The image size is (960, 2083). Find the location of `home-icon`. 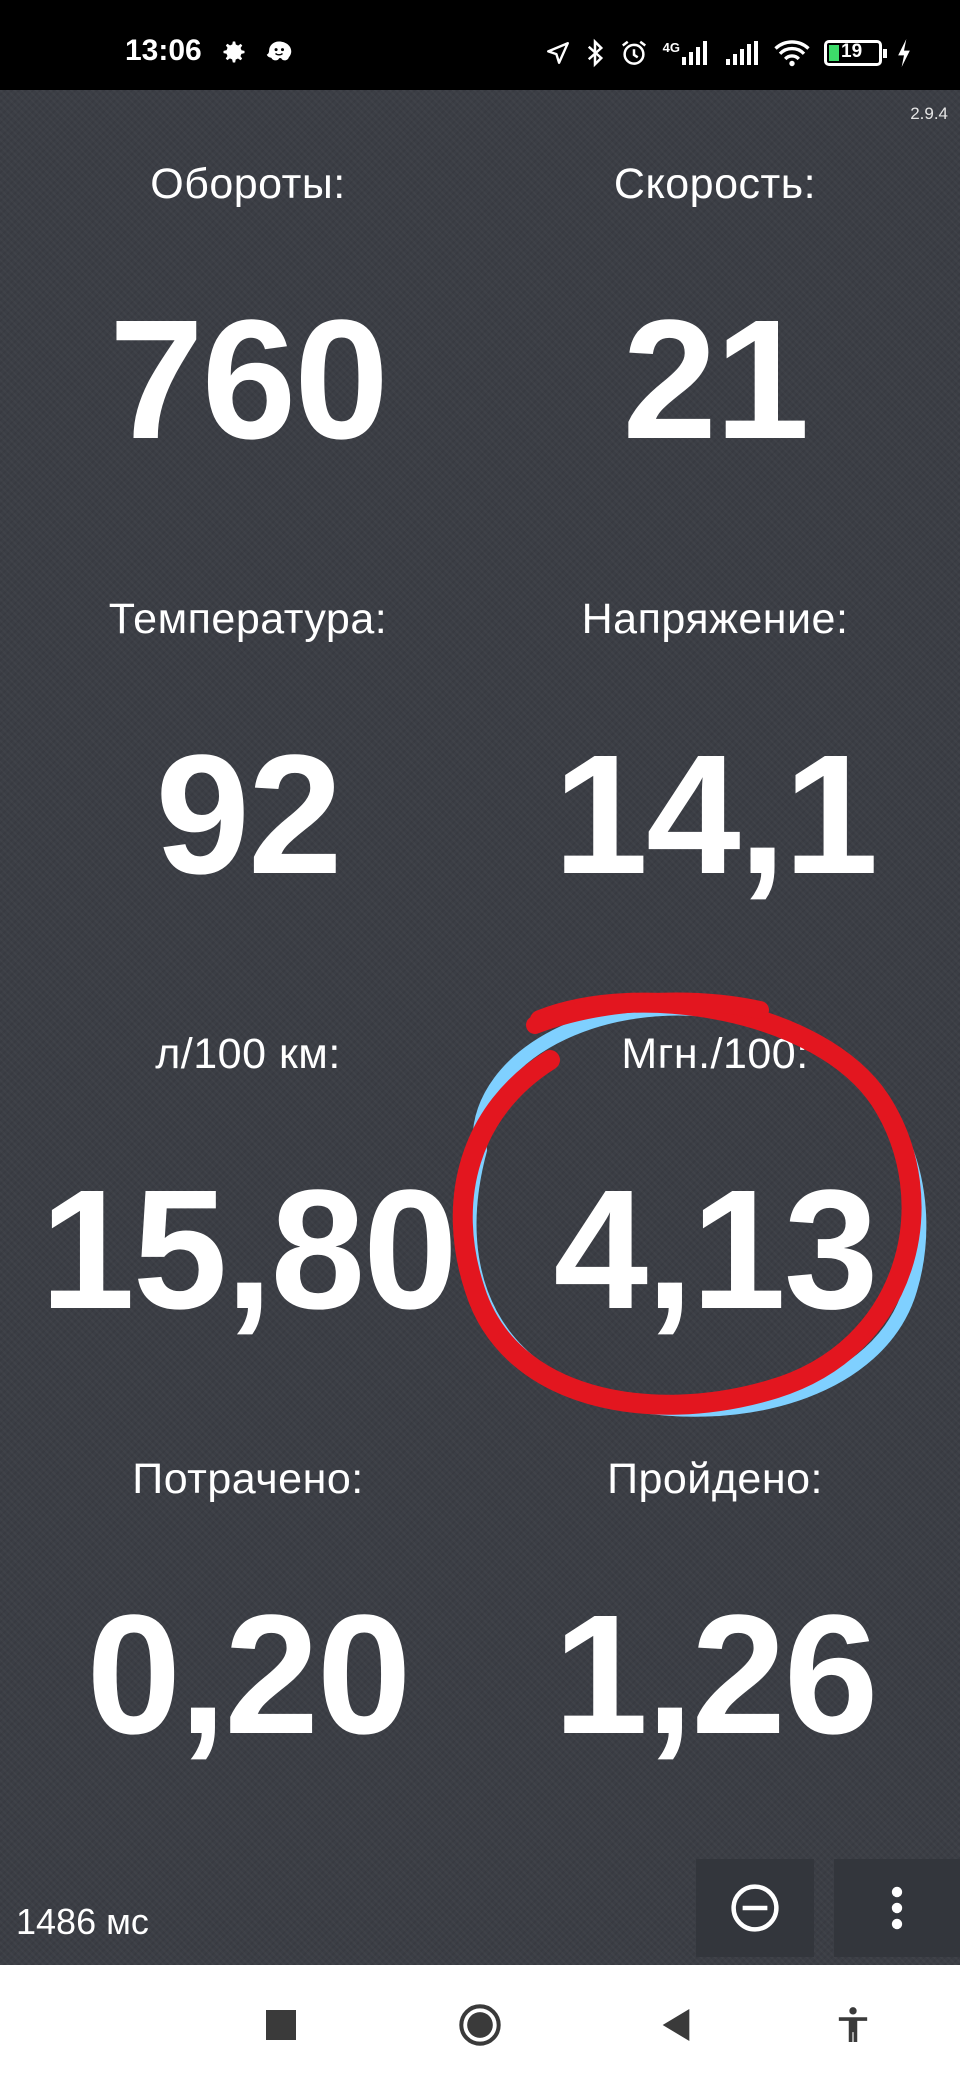

home-icon is located at coordinates (480, 2025).